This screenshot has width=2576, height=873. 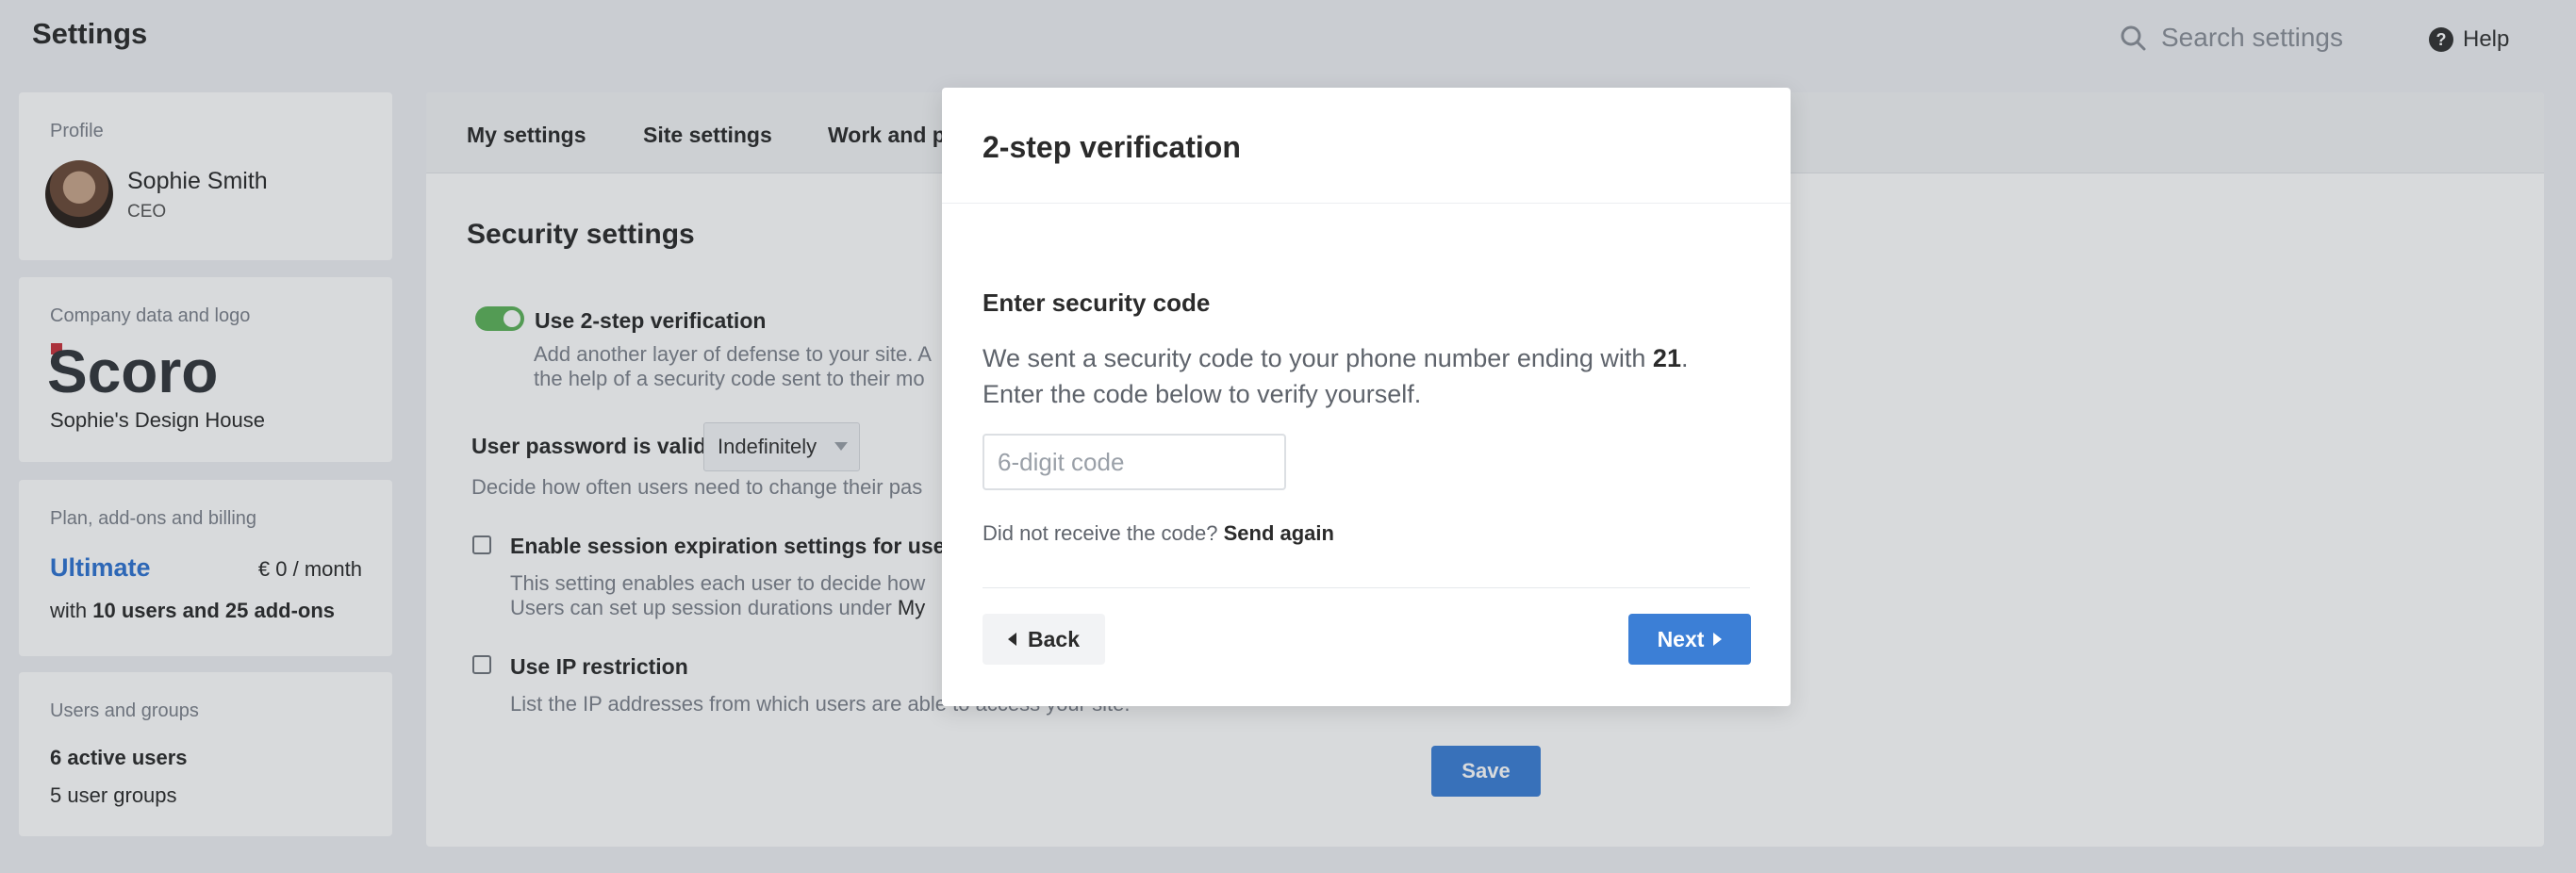 I want to click on caret-left-icon, so click(x=1012, y=639).